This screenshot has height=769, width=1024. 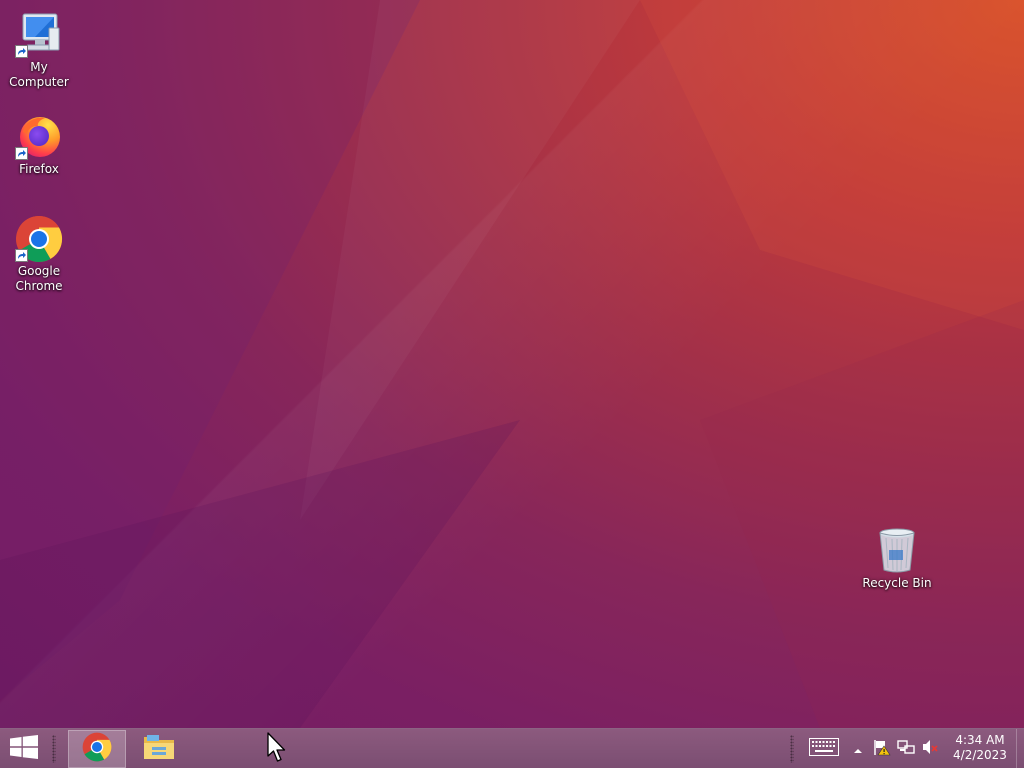 I want to click on show-hidden-icons-button, so click(x=858, y=749).